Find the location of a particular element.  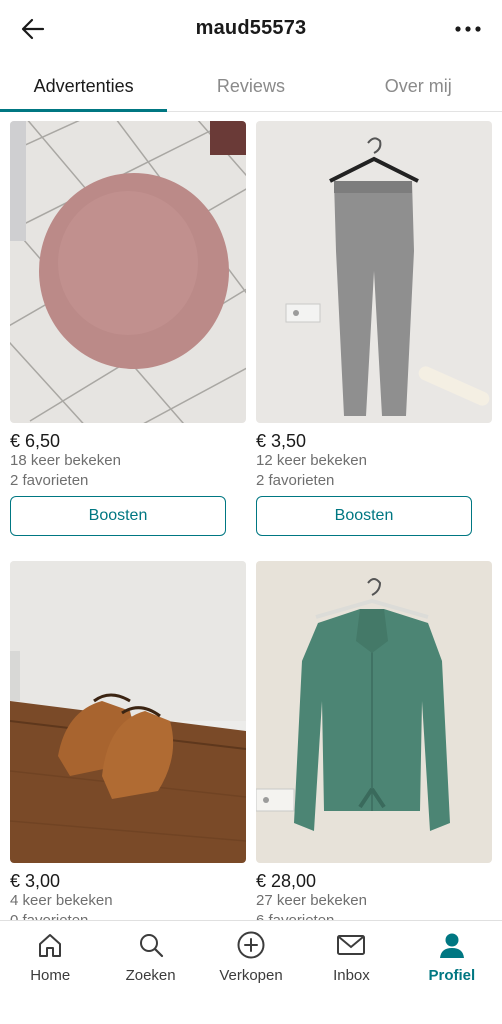

nav-home: Home is located at coordinates (50, 972).